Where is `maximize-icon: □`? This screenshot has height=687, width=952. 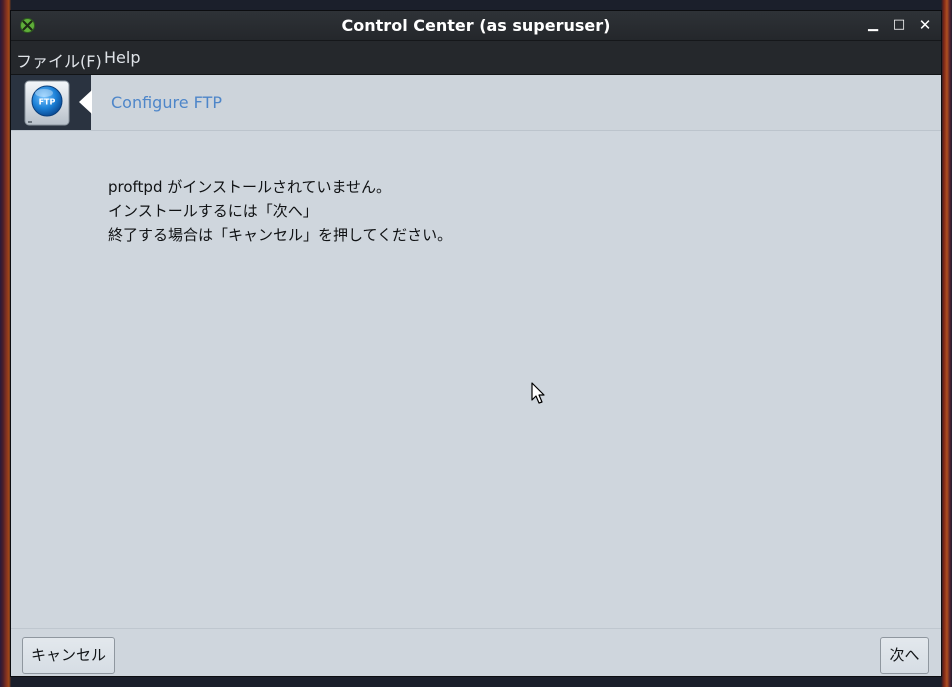
maximize-icon: □ is located at coordinates (899, 24).